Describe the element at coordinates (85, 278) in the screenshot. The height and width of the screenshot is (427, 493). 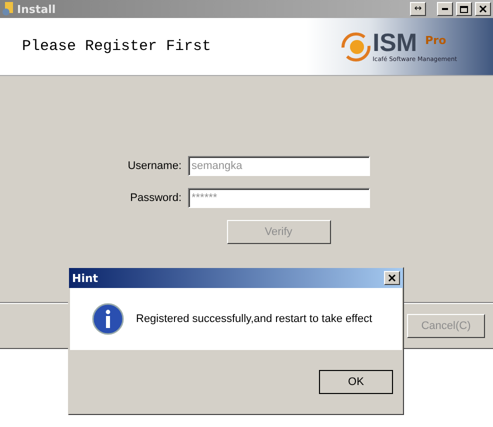
I see `dialog-title: Hint` at that location.